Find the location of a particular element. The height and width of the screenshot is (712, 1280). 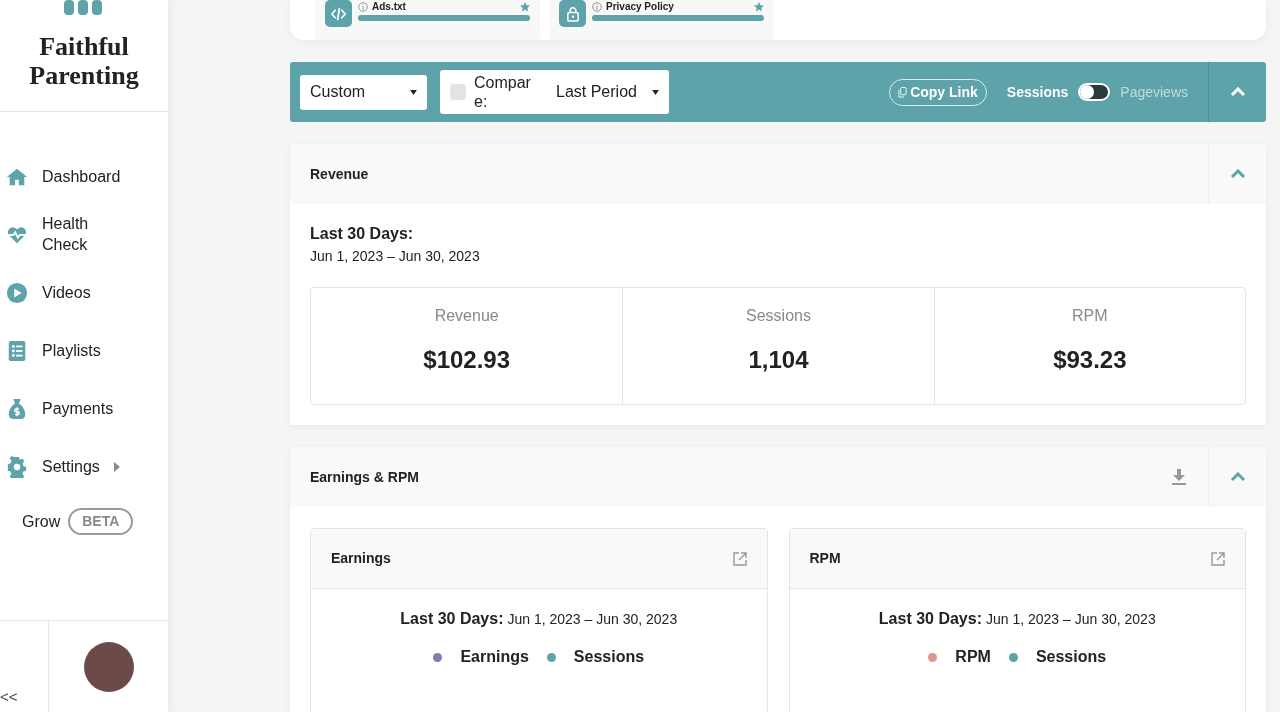

nav-label: Playlists is located at coordinates (71, 350).